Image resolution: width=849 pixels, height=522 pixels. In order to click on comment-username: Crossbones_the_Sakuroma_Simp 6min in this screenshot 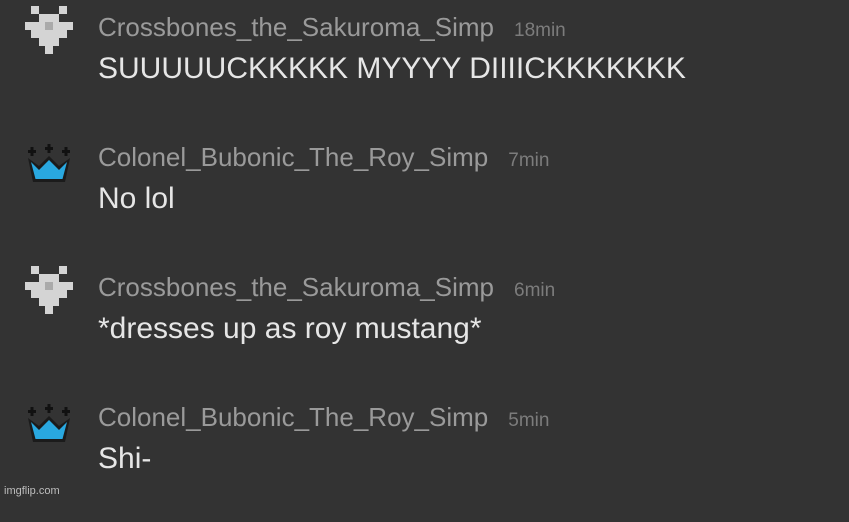, I will do `click(326, 289)`.